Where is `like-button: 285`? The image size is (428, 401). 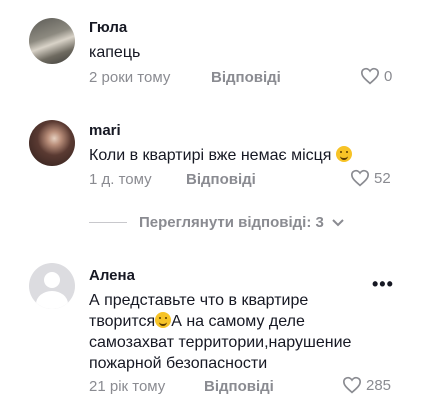
like-button: 285 is located at coordinates (366, 385).